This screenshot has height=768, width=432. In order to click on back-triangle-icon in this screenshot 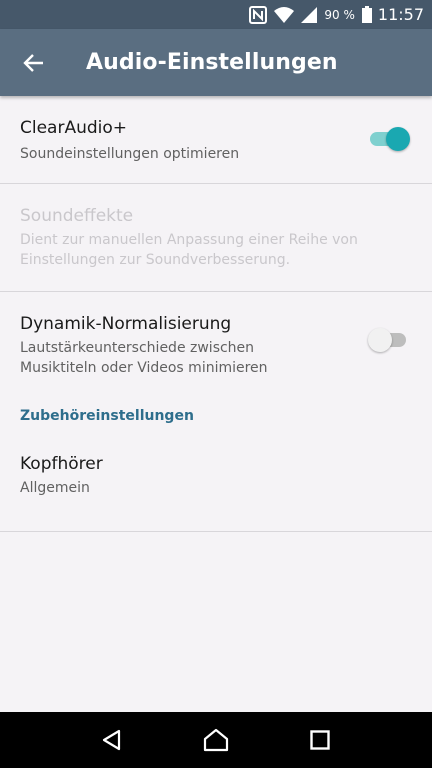, I will do `click(111, 740)`.